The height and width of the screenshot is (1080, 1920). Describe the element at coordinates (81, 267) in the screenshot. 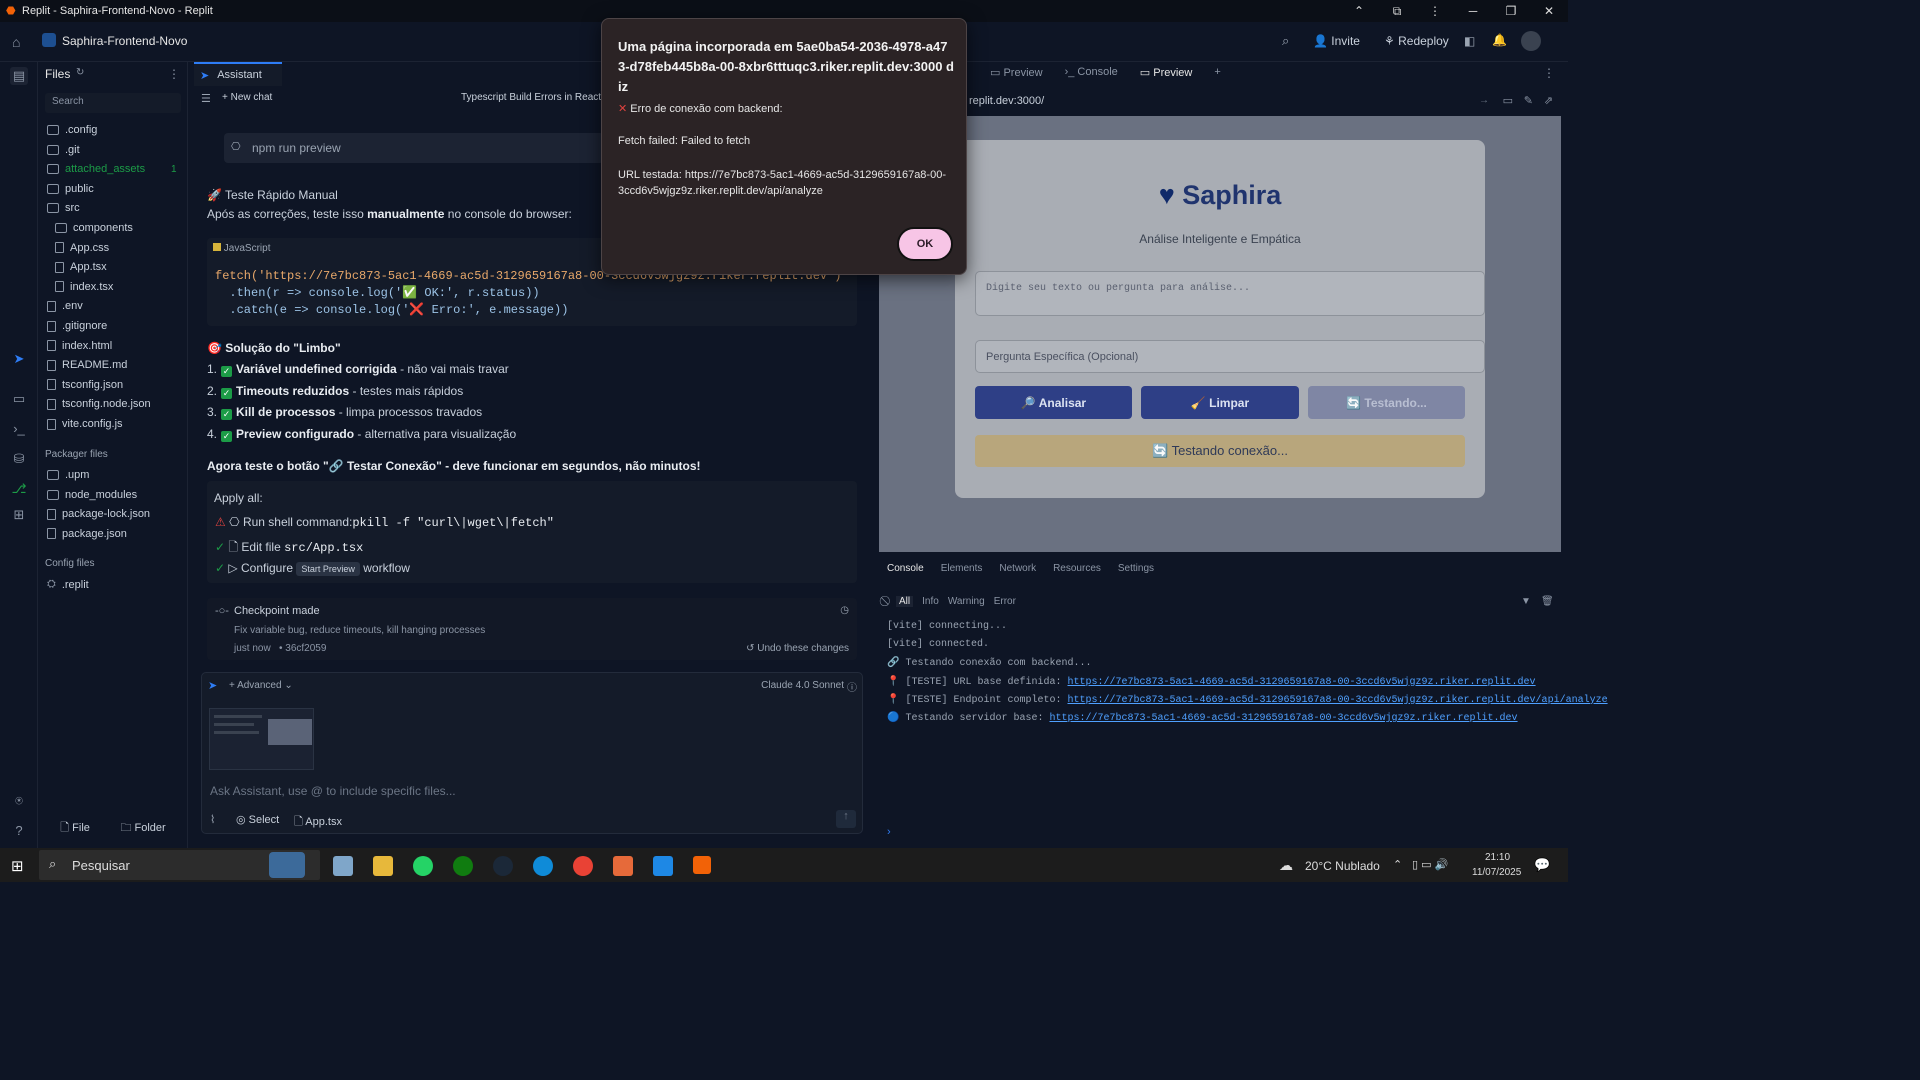

I see `file-tree-item: App.tsx` at that location.